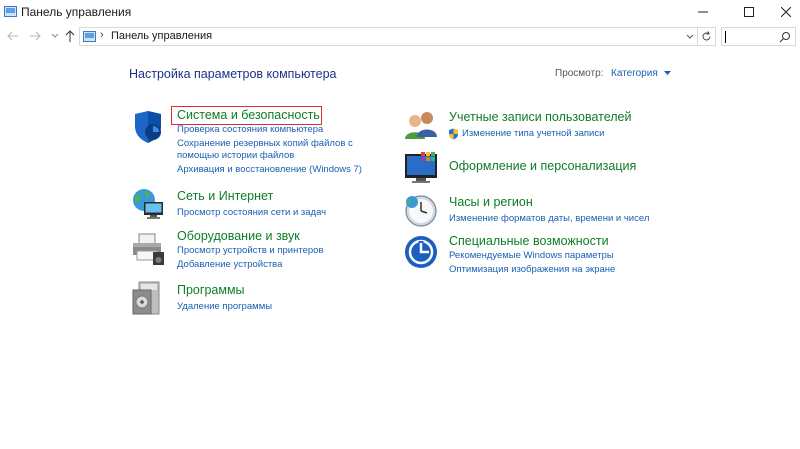  I want to click on category-title-programs: Программы, so click(211, 290).